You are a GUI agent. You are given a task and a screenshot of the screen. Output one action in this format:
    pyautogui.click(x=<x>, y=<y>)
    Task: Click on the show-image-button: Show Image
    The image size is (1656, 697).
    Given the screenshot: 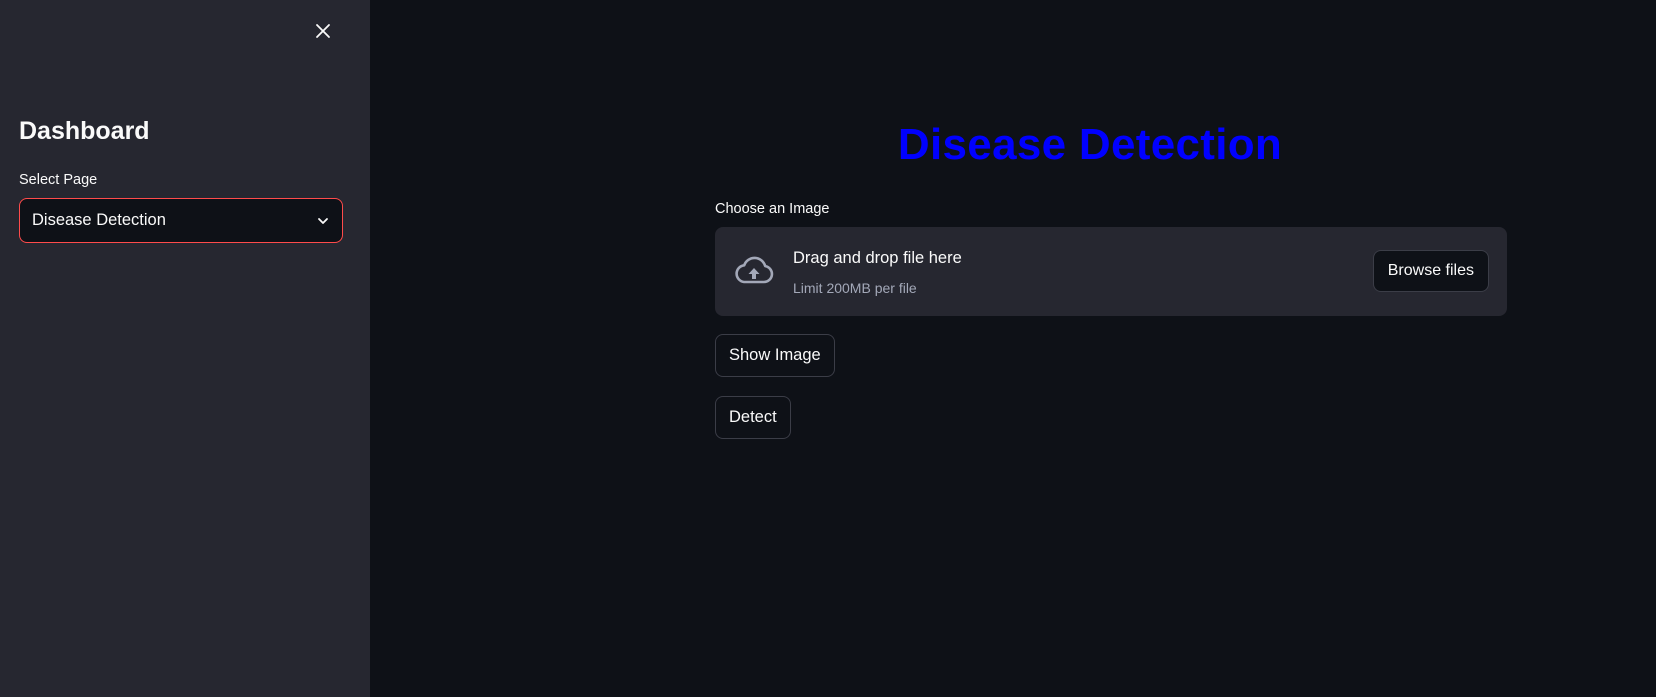 What is the action you would take?
    pyautogui.click(x=775, y=355)
    